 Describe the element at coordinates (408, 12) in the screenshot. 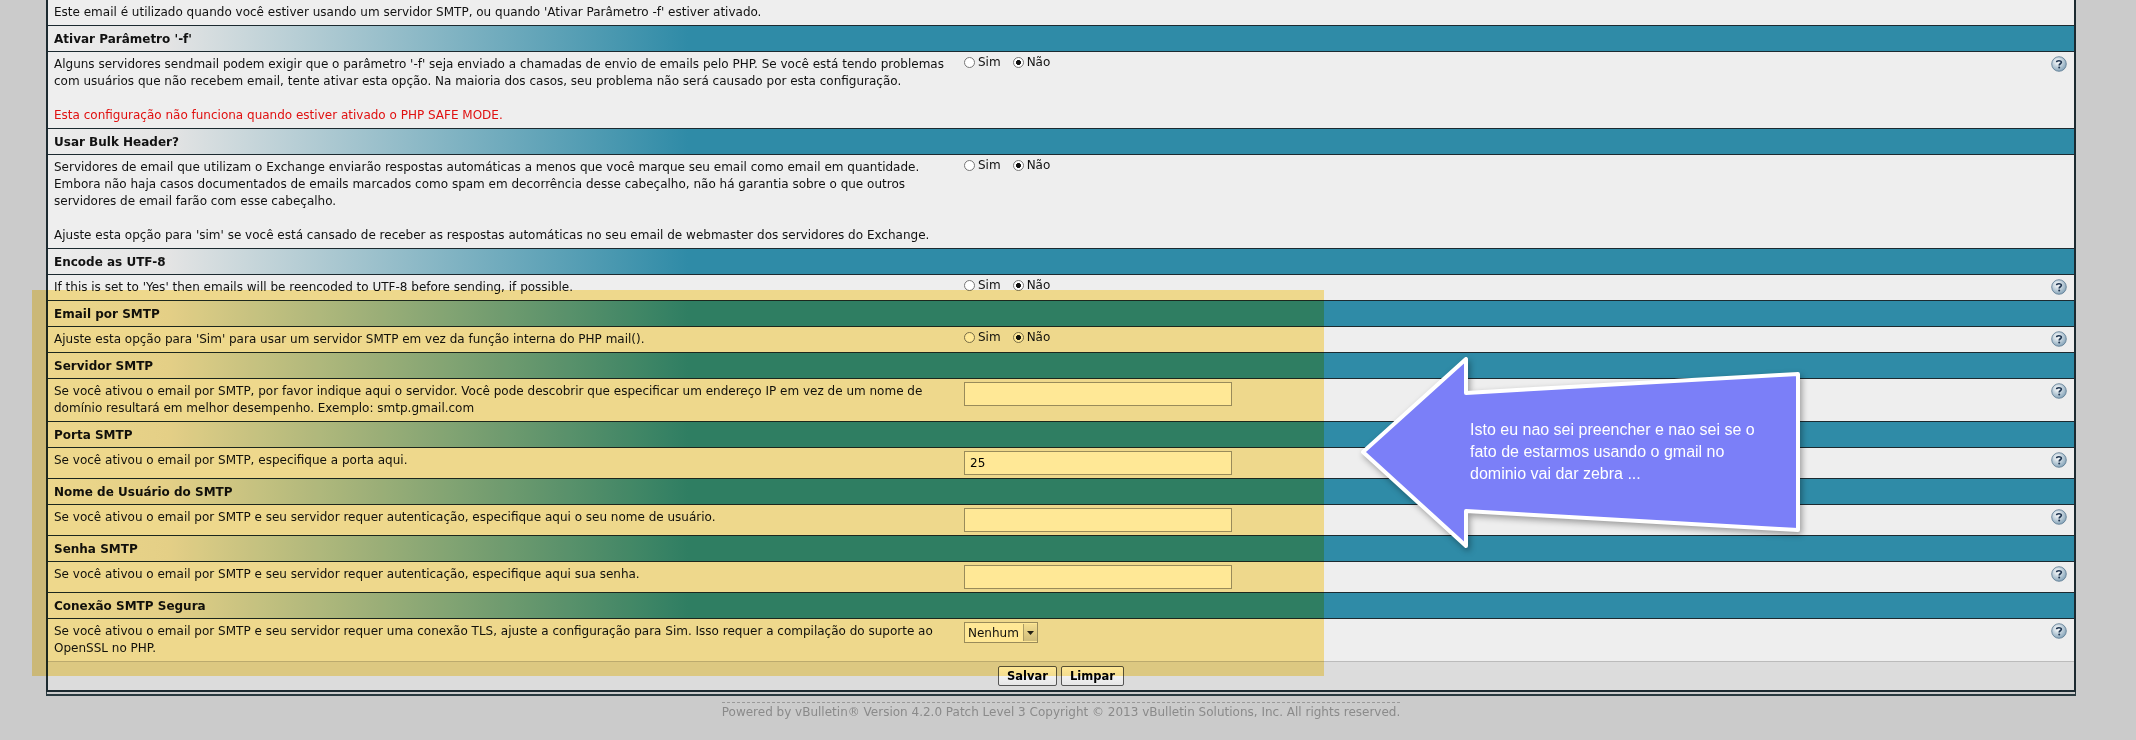

I see `setting-description: Este email é utilizado quando você estiver usando um servidor SMTP, ou quando 'Ativar Parâmetro -f' estiver ativado.` at that location.